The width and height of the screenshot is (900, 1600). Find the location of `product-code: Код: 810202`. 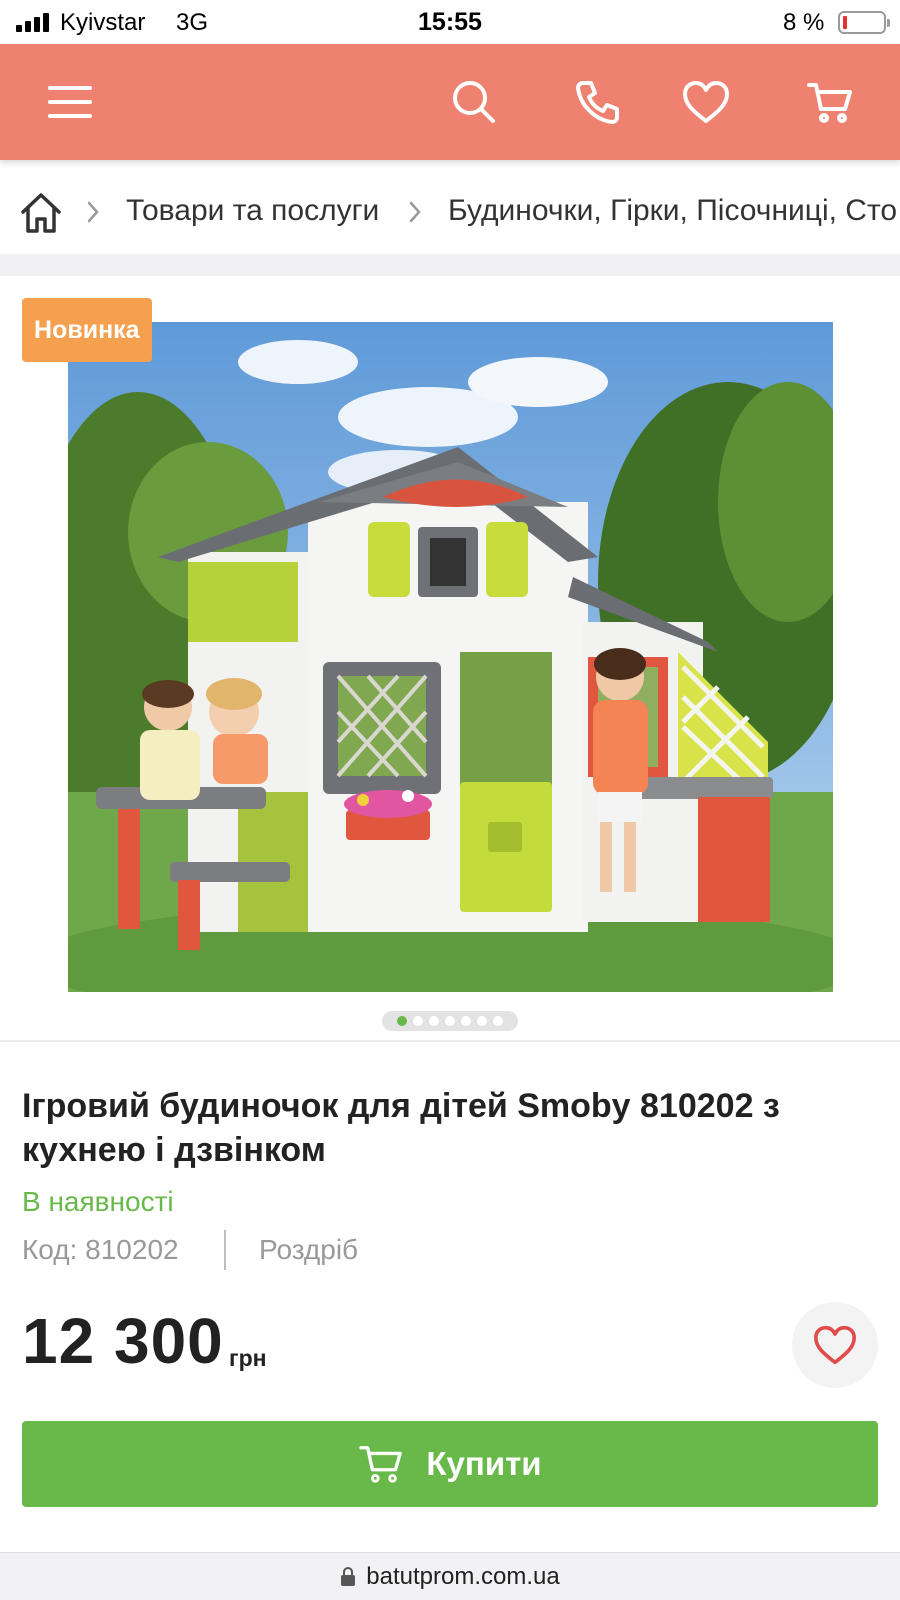

product-code: Код: 810202 is located at coordinates (100, 1249).